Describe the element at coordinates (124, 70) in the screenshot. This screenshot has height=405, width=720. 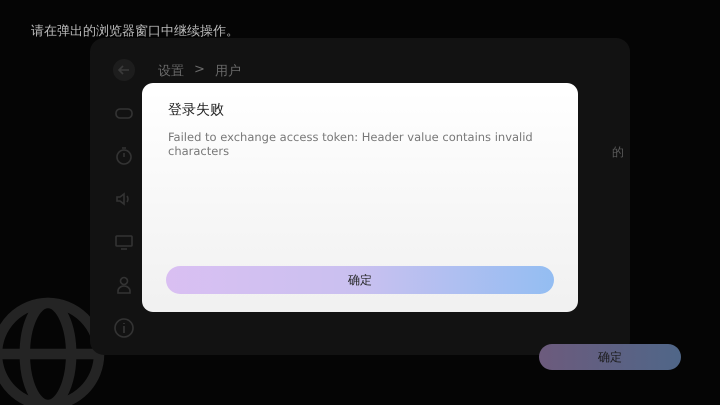
I see `back-icon` at that location.